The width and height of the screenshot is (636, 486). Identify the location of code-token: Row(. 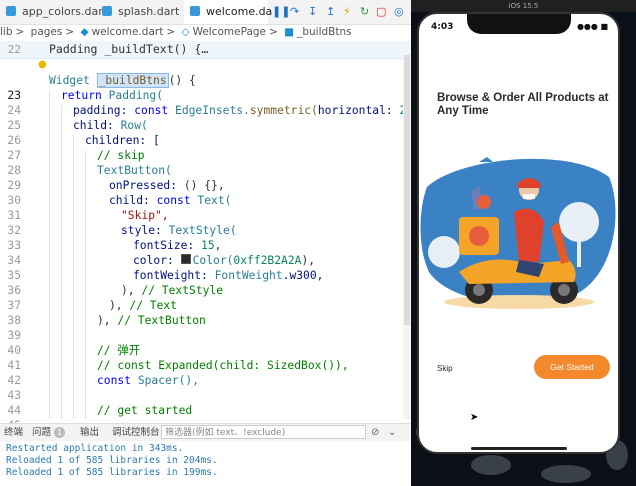
(134, 125).